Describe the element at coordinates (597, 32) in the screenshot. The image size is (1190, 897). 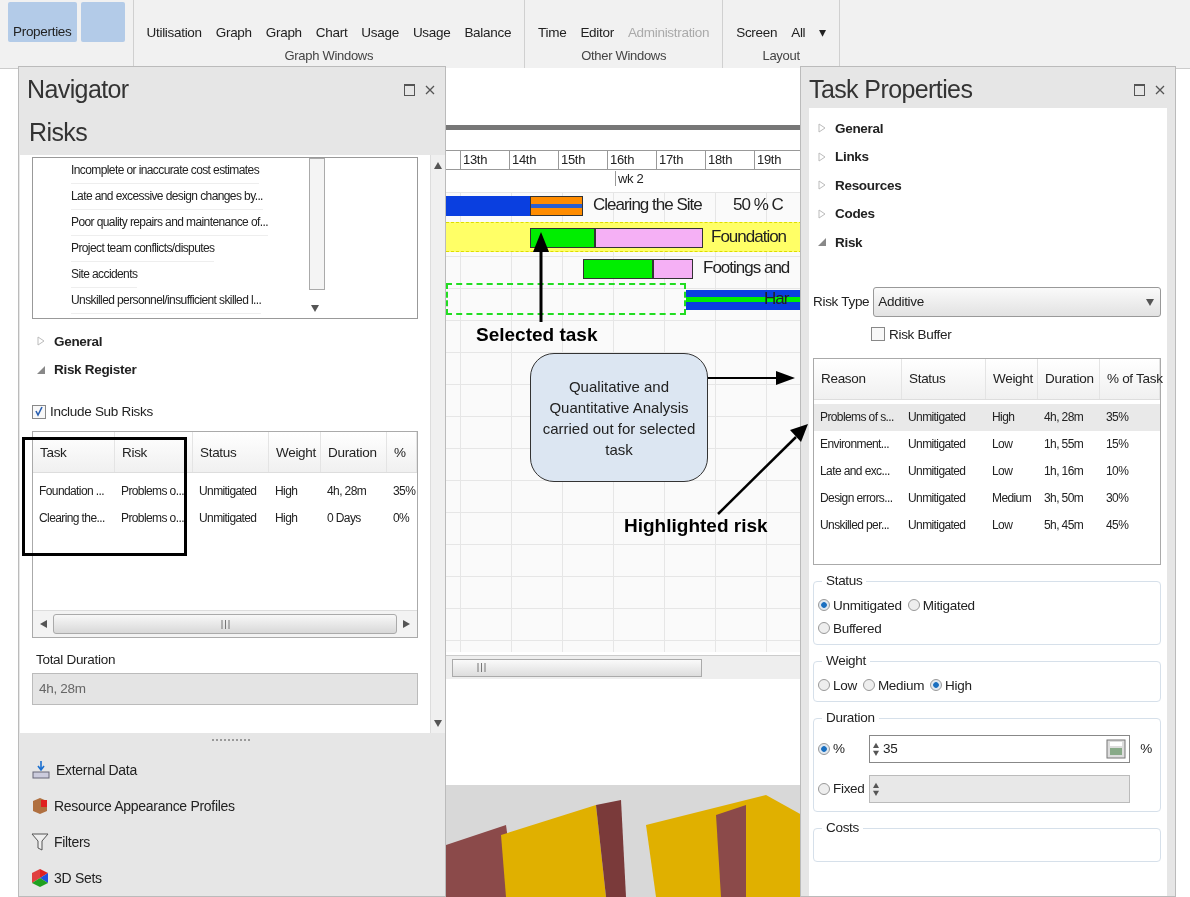
I see `ribbon-button: Editor` at that location.